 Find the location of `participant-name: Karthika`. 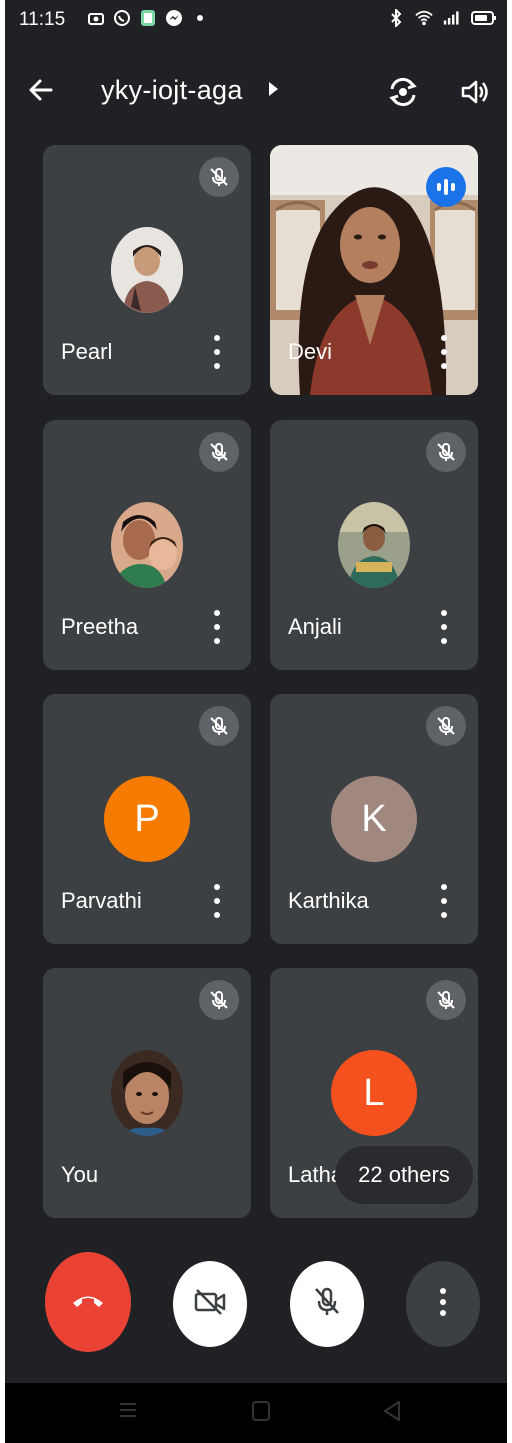

participant-name: Karthika is located at coordinates (328, 900).